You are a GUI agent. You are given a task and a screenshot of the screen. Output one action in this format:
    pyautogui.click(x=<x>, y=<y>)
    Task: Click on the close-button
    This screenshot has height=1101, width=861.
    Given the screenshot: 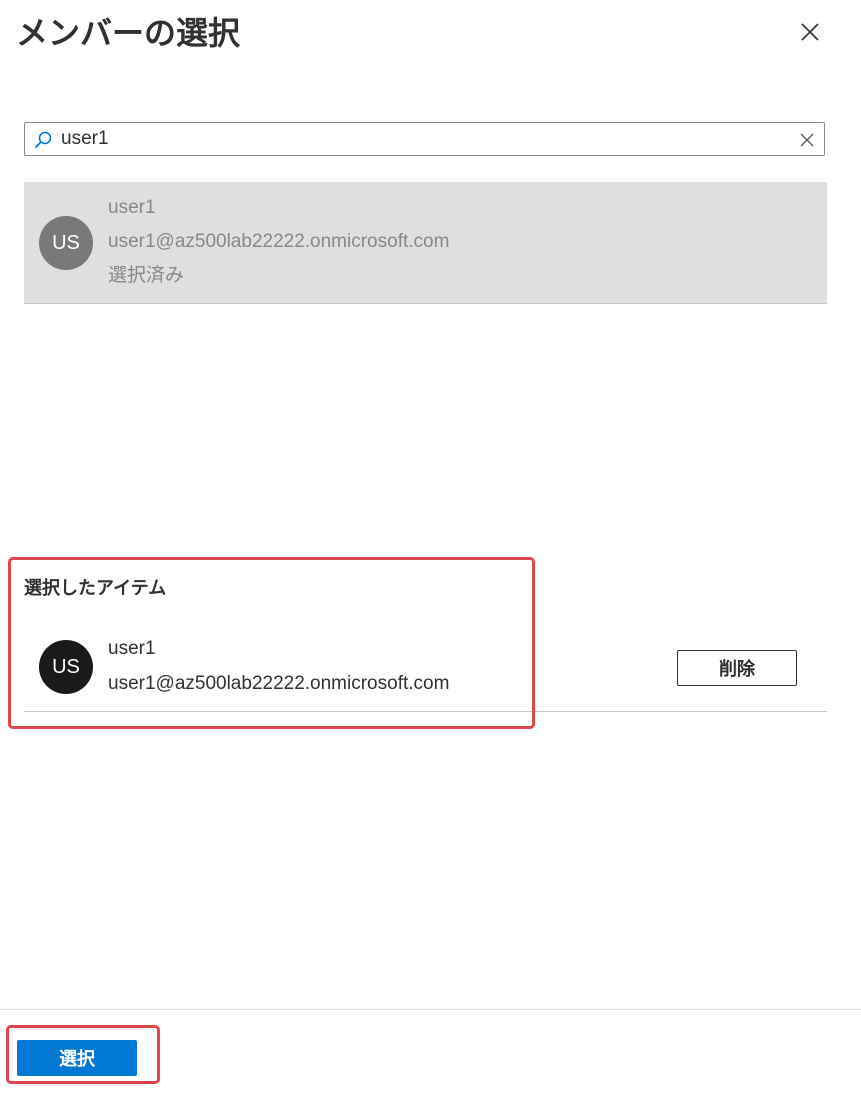 What is the action you would take?
    pyautogui.click(x=810, y=32)
    